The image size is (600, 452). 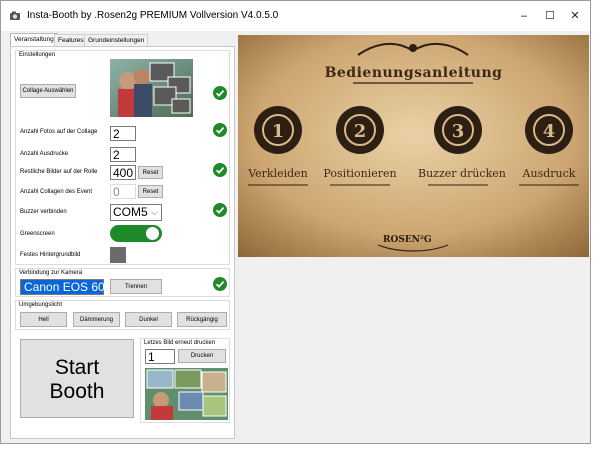 What do you see at coordinates (152, 233) in the screenshot?
I see `toggle-knob` at bounding box center [152, 233].